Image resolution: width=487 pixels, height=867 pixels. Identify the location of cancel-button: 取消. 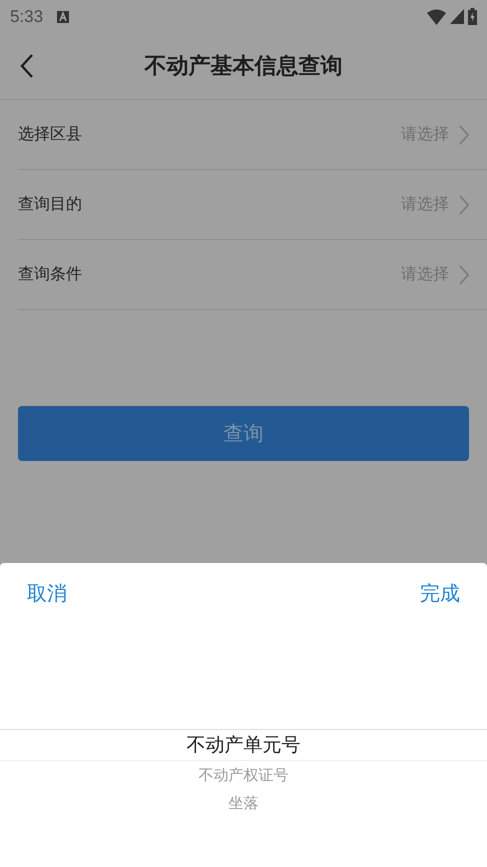
(47, 593).